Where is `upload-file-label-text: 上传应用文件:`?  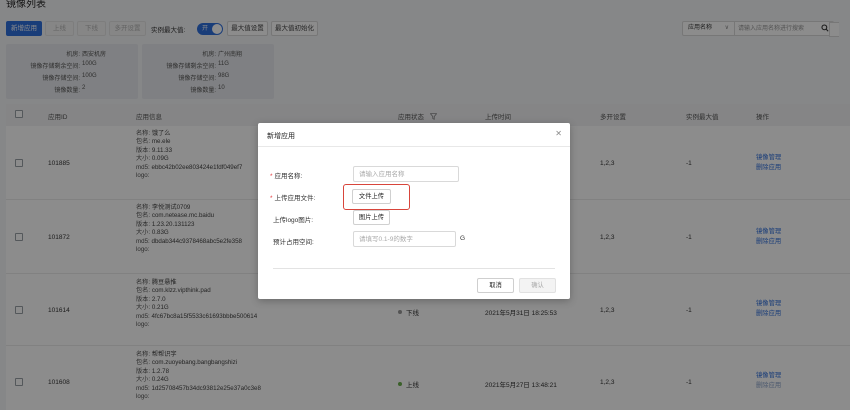
upload-file-label-text: 上传应用文件: is located at coordinates (295, 198).